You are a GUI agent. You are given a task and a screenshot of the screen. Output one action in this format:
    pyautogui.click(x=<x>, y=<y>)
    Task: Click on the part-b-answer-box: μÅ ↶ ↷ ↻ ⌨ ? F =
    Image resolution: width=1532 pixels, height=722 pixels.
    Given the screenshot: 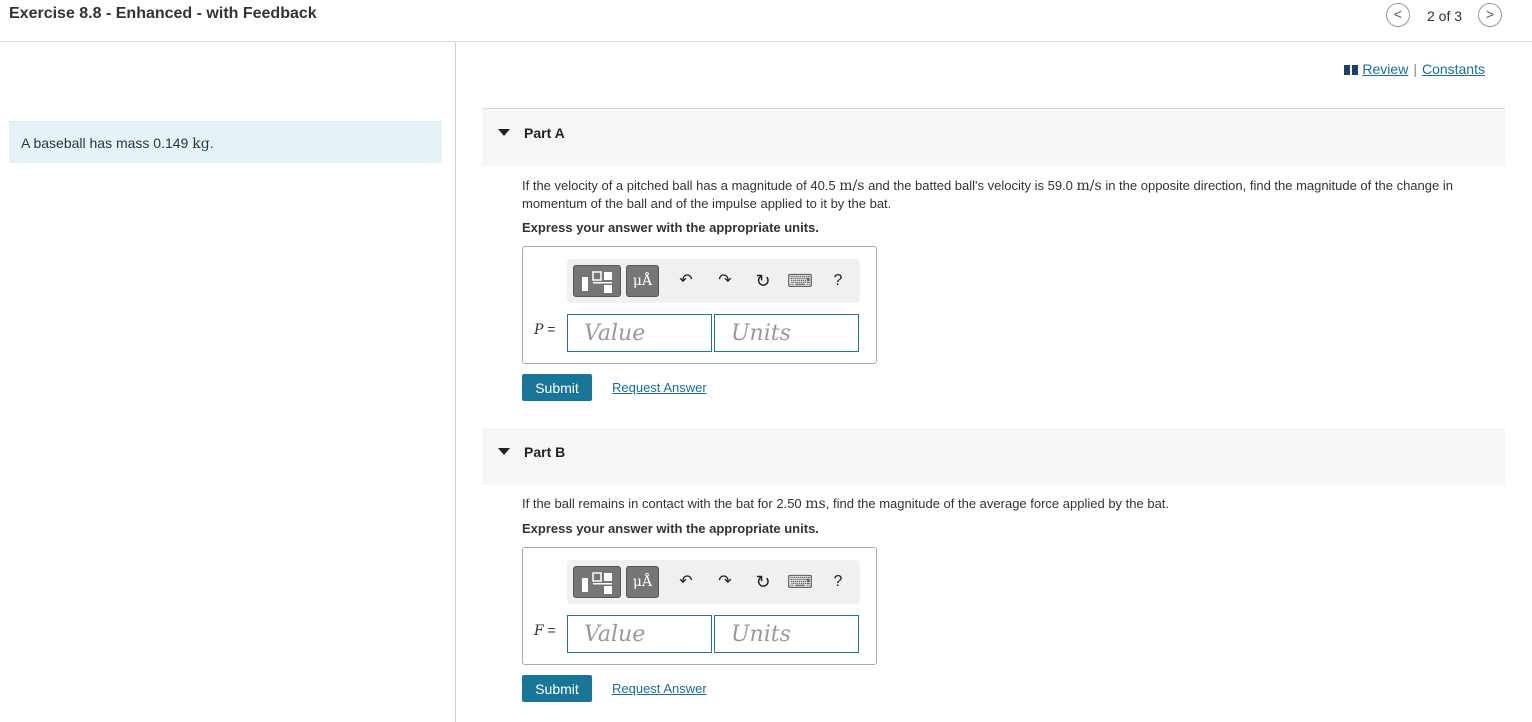 What is the action you would take?
    pyautogui.click(x=699, y=606)
    